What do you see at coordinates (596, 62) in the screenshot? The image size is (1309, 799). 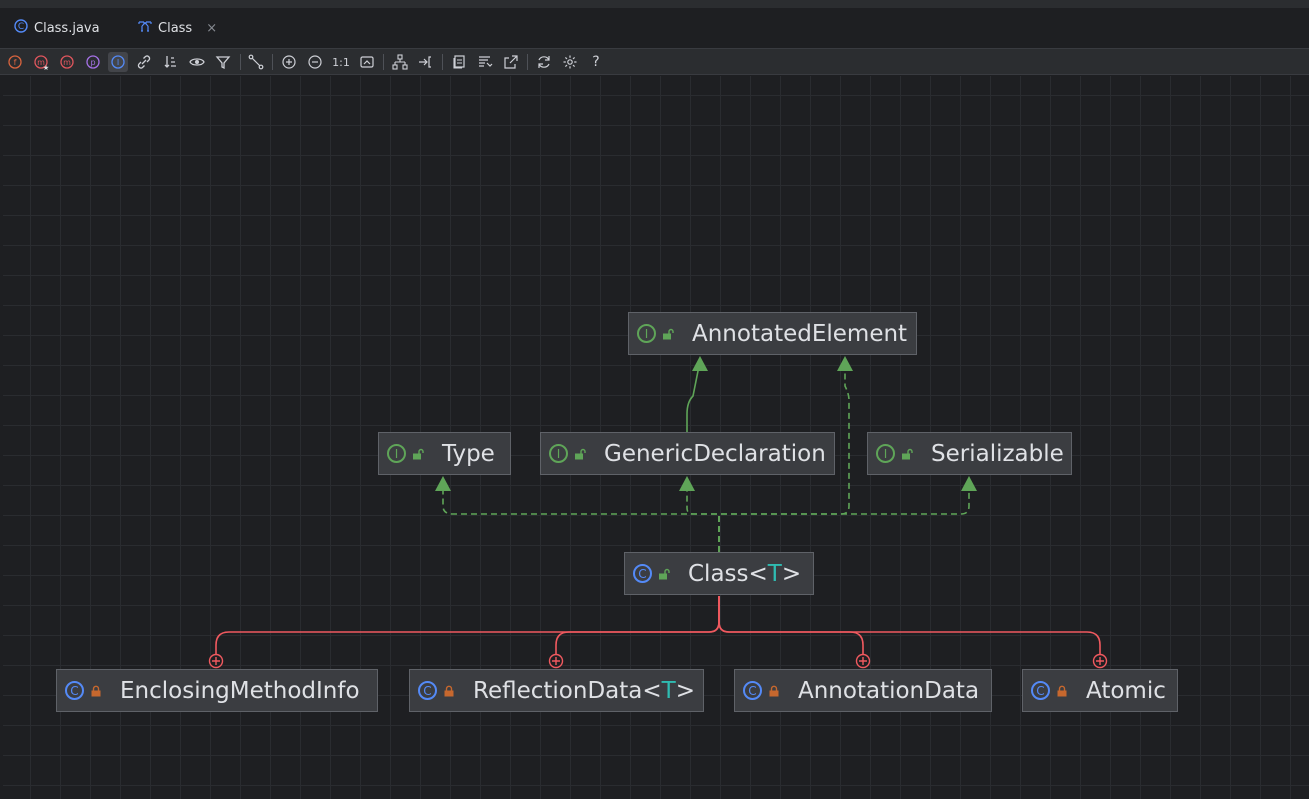 I see `help-icon: ?` at bounding box center [596, 62].